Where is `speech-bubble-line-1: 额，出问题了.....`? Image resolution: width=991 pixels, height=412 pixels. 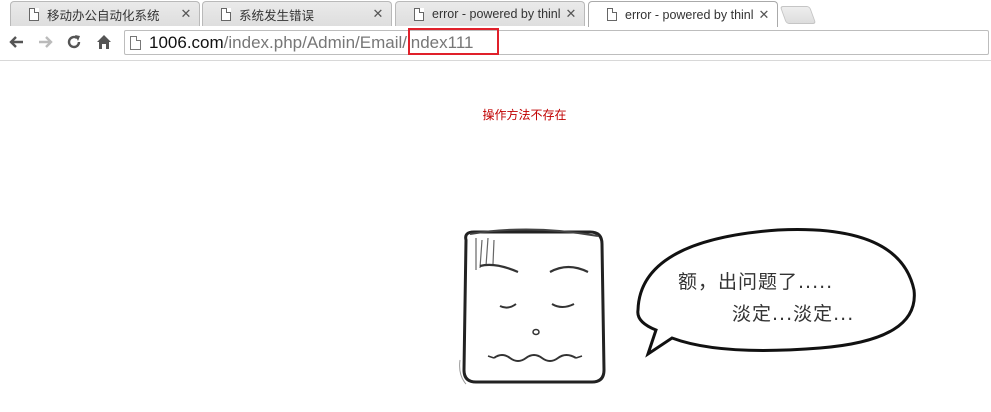
speech-bubble-line-1: 额，出问题了..... is located at coordinates (756, 282).